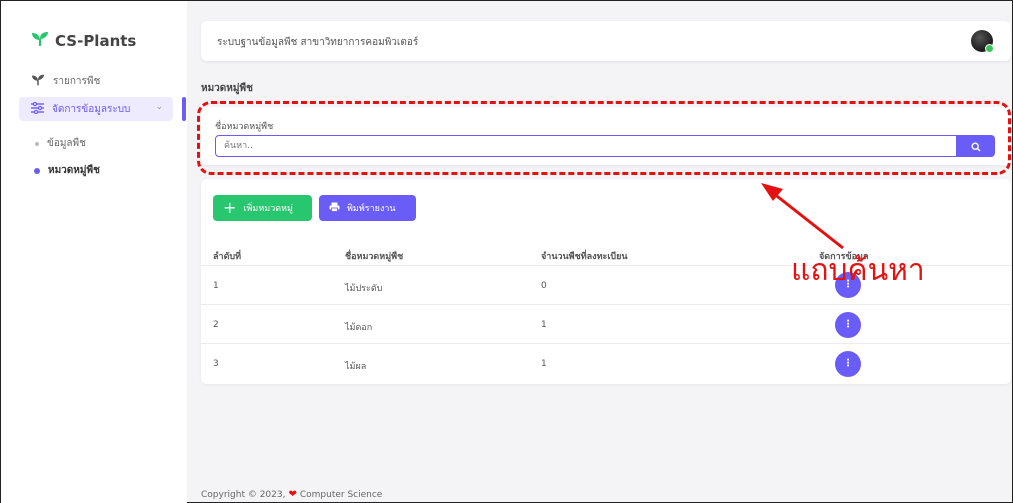 This screenshot has width=1013, height=503. I want to click on table-cell-name: ไม้ผล, so click(356, 367).